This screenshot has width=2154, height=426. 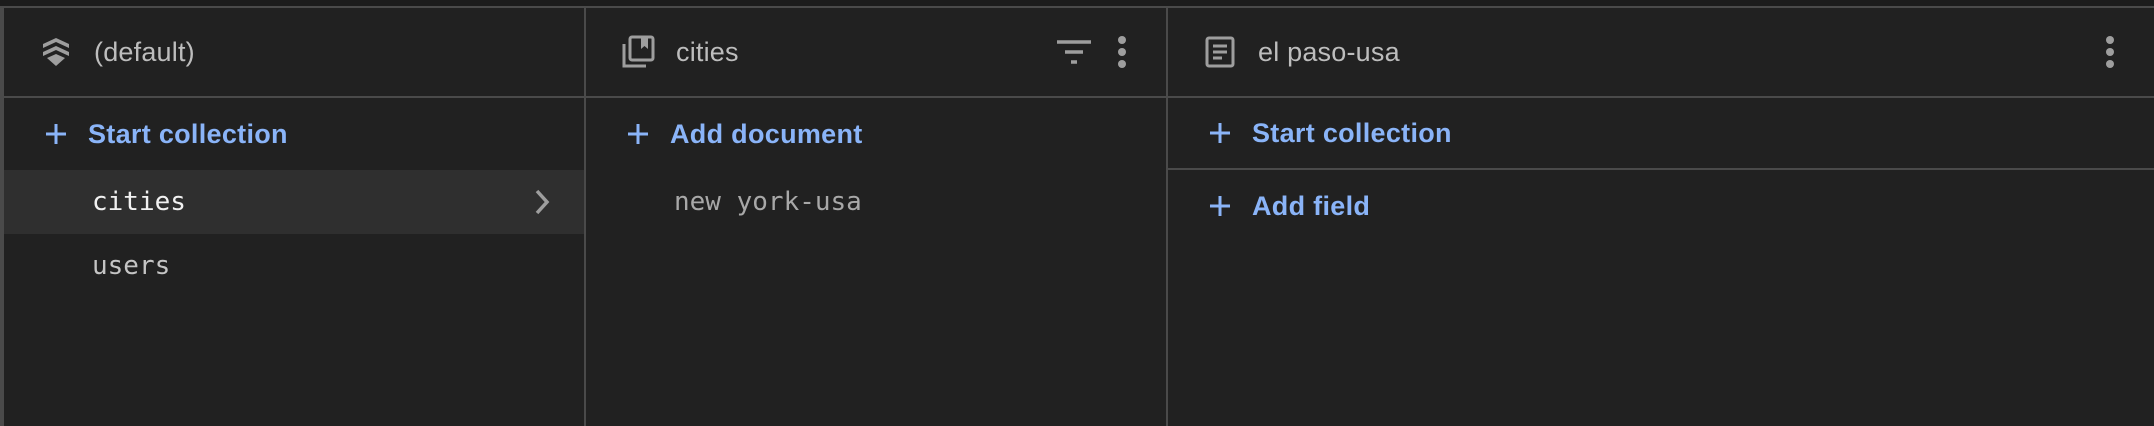 I want to click on collection-item-users: users, so click(x=294, y=266).